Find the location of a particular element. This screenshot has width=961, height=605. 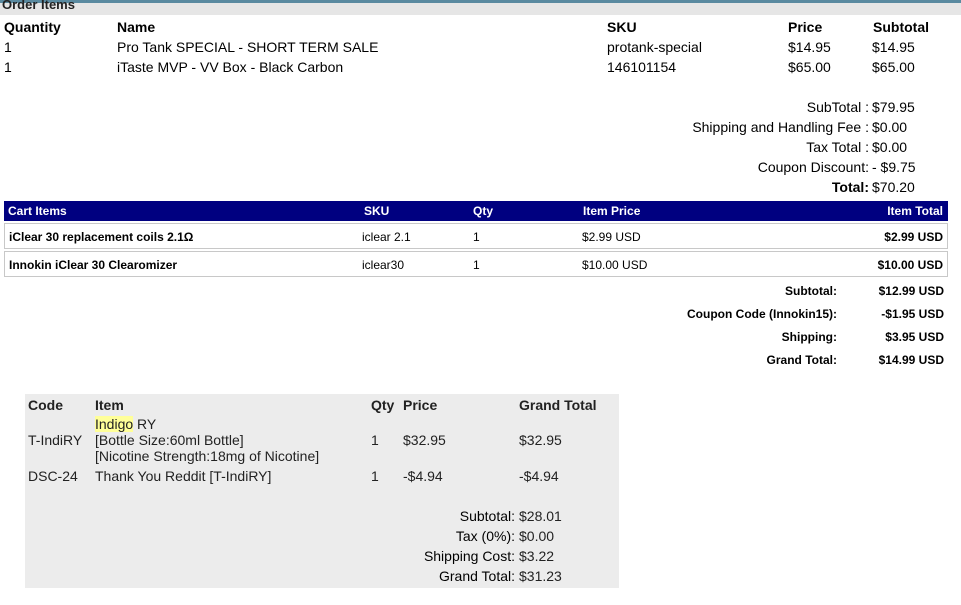

col-header-grand-total: Grand Total is located at coordinates (558, 405).